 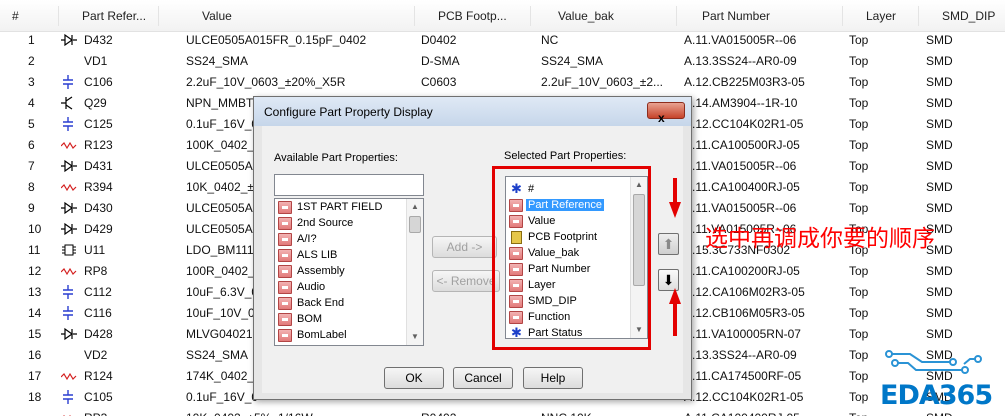 What do you see at coordinates (472, 111) in the screenshot?
I see `dialog-title-bar: Configure Part Property Display x` at bounding box center [472, 111].